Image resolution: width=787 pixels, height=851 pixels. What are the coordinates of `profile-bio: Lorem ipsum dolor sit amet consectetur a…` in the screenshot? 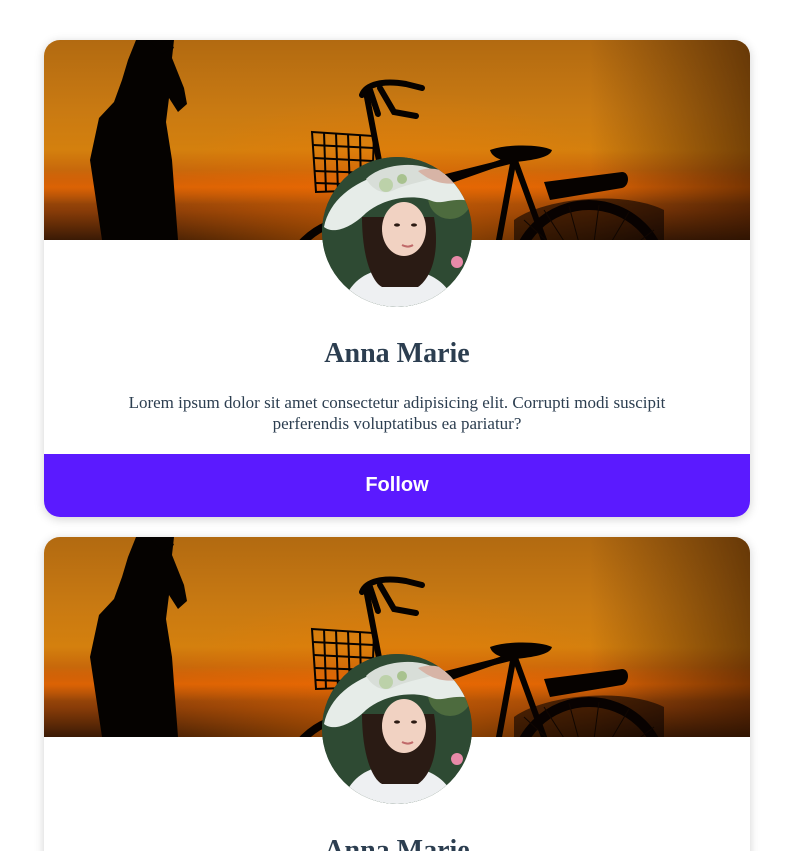 It's located at (397, 413).